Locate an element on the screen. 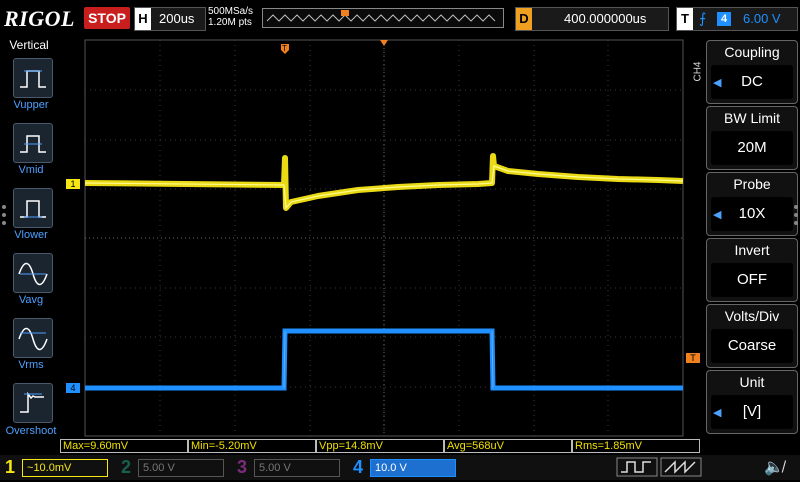 This screenshot has height=482, width=800. delay-value: 400.000000us is located at coordinates (605, 18).